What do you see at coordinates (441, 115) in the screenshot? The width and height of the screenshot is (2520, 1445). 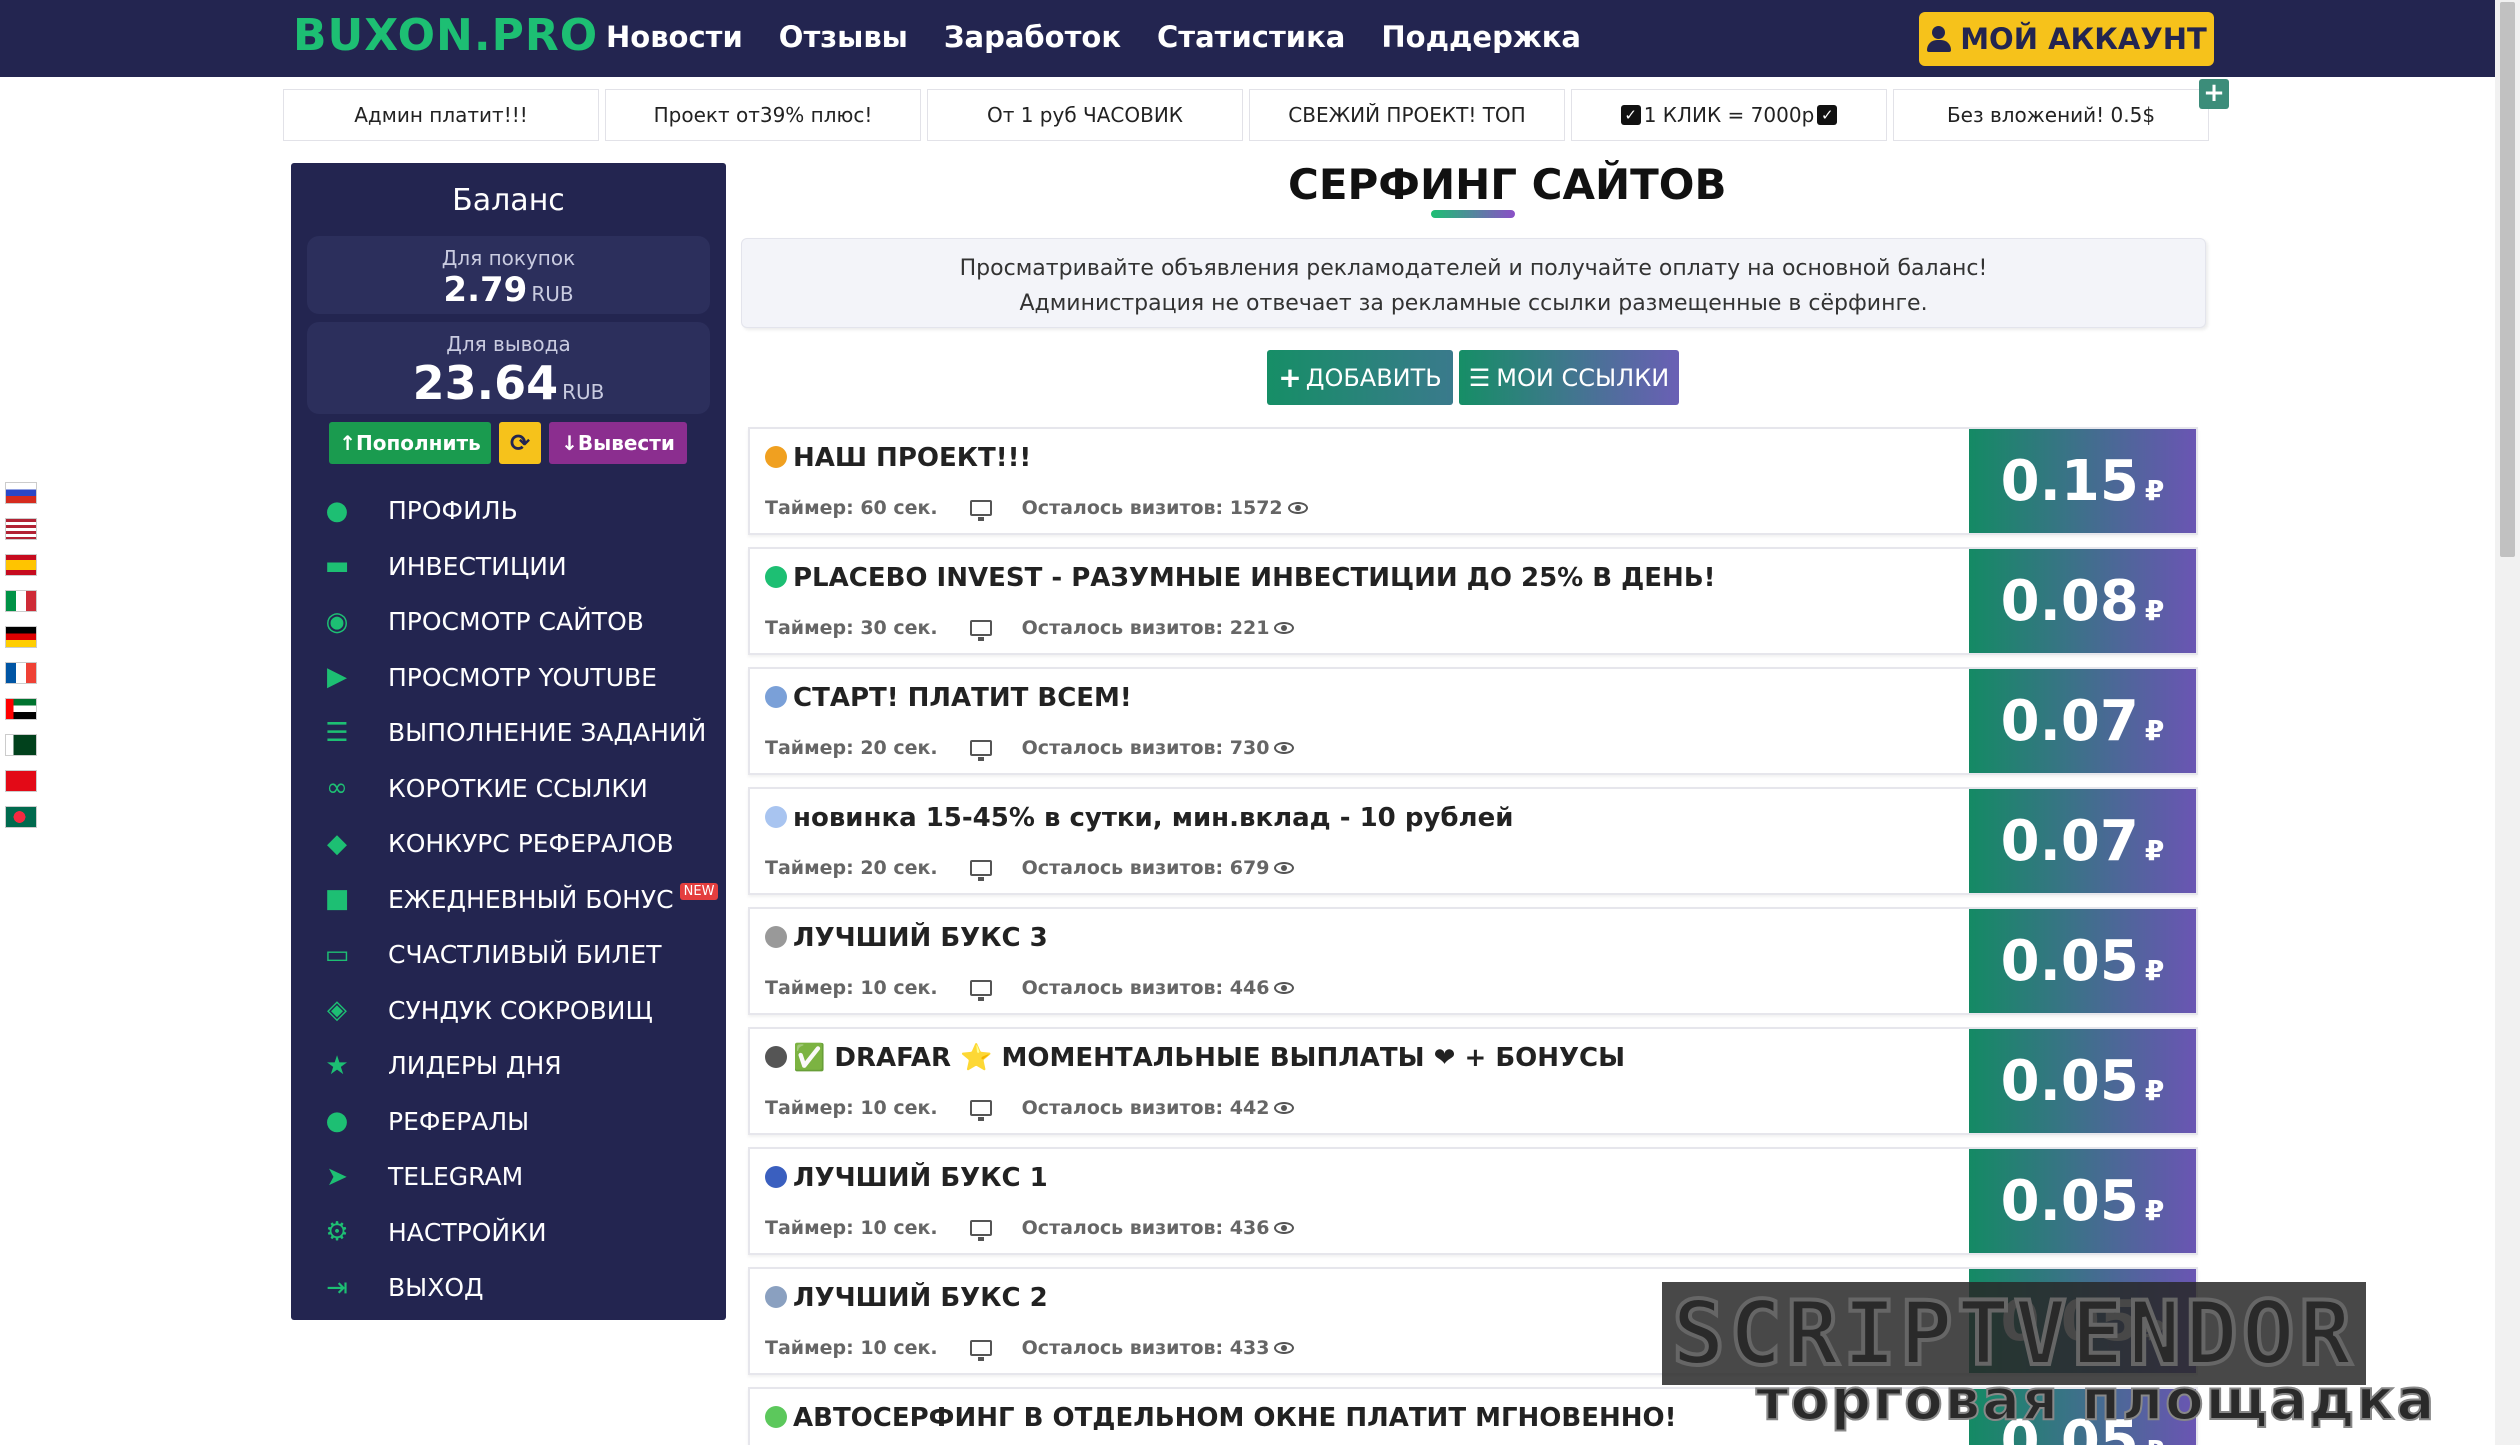 I see `ticker-link: Админ платит!!!` at bounding box center [441, 115].